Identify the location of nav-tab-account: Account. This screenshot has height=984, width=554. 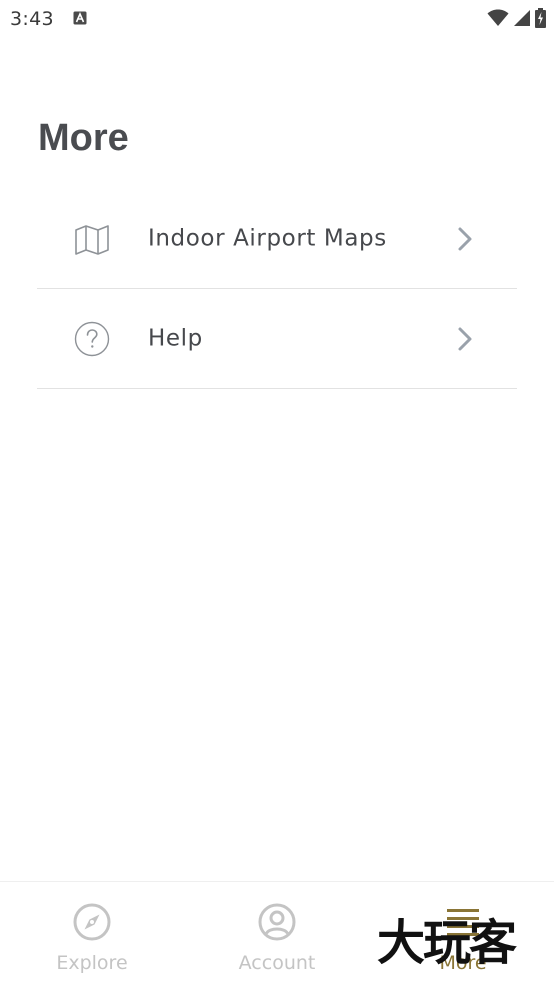
(277, 933).